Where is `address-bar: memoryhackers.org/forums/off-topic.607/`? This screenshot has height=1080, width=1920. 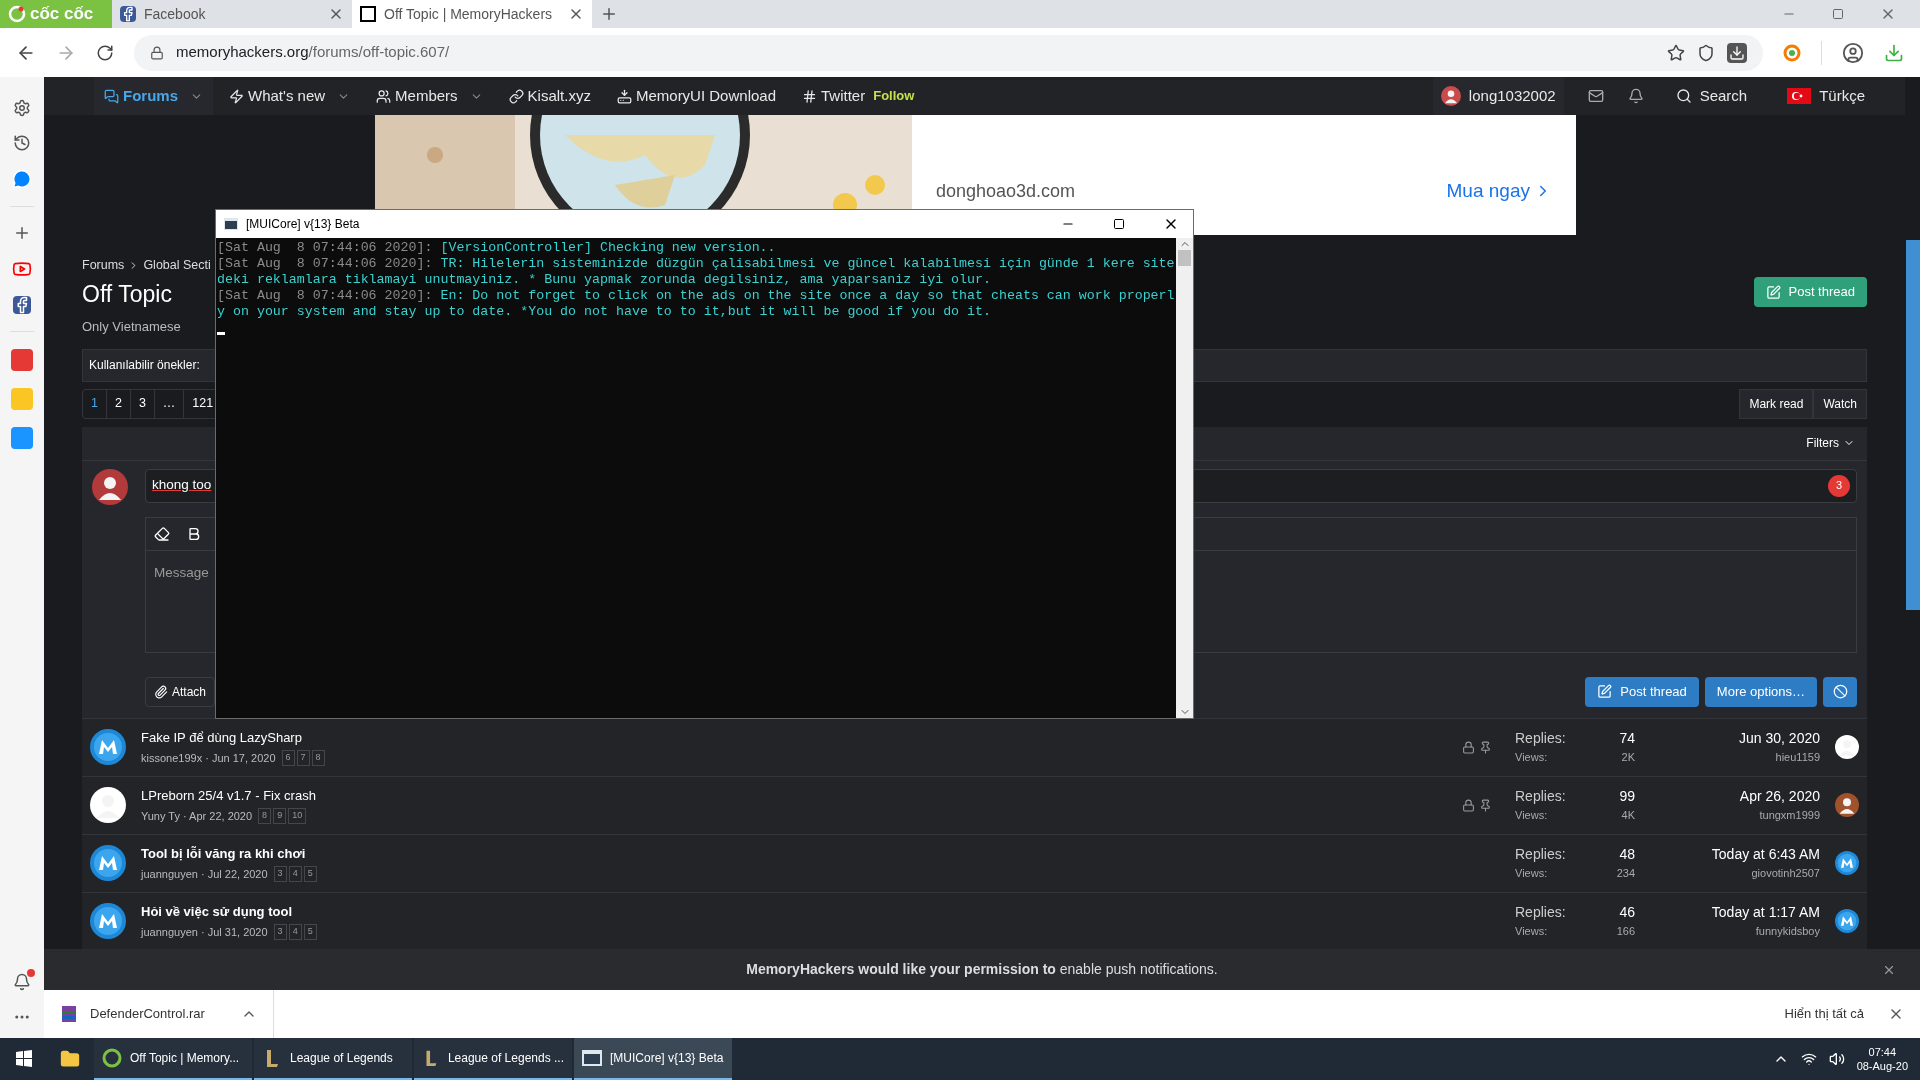 address-bar: memoryhackers.org/forums/off-topic.607/ is located at coordinates (948, 52).